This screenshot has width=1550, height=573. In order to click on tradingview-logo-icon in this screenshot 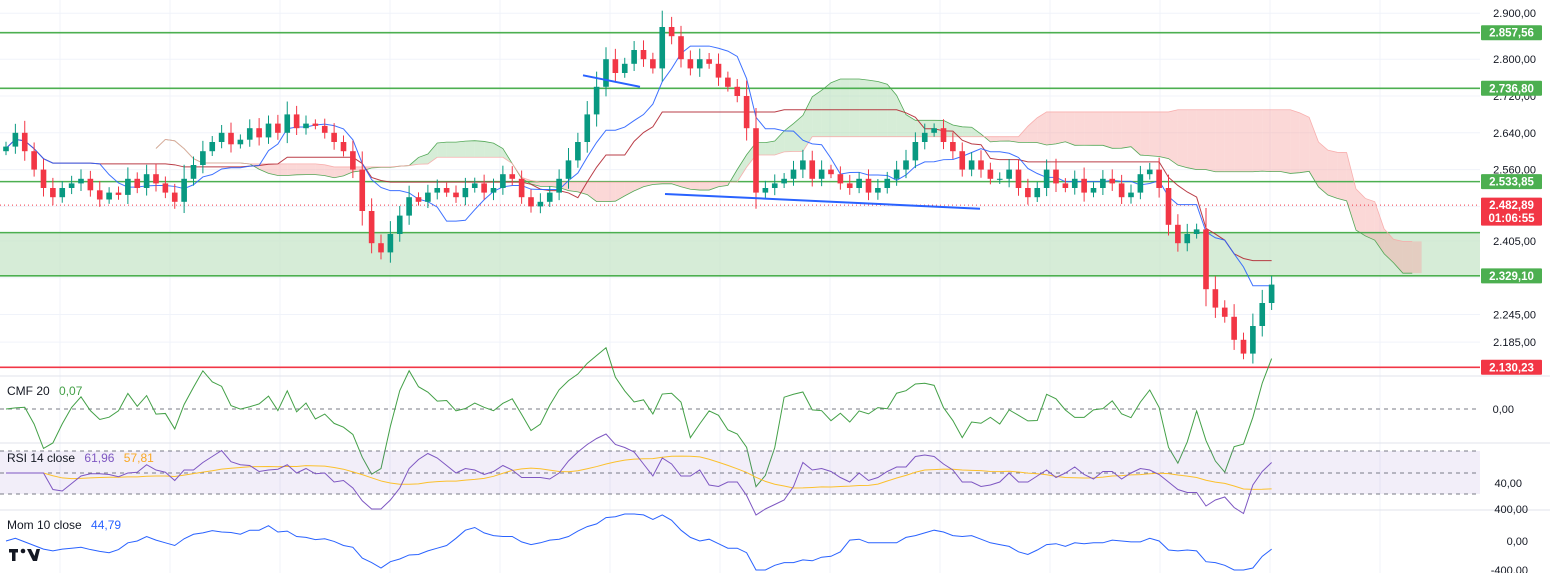, I will do `click(24, 554)`.